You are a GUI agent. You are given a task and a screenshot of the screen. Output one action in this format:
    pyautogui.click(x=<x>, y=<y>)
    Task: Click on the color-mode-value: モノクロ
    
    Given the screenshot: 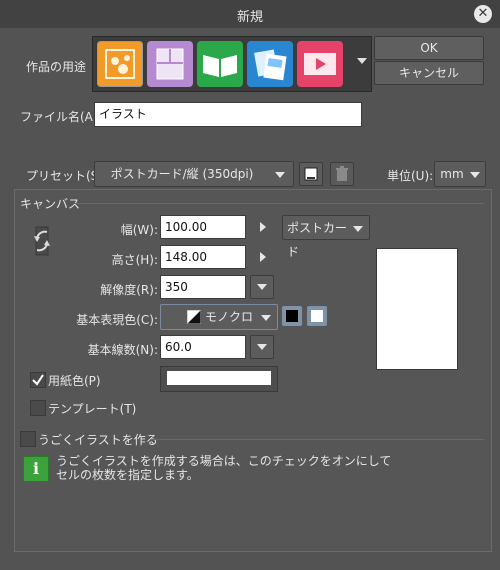 What is the action you would take?
    pyautogui.click(x=229, y=317)
    